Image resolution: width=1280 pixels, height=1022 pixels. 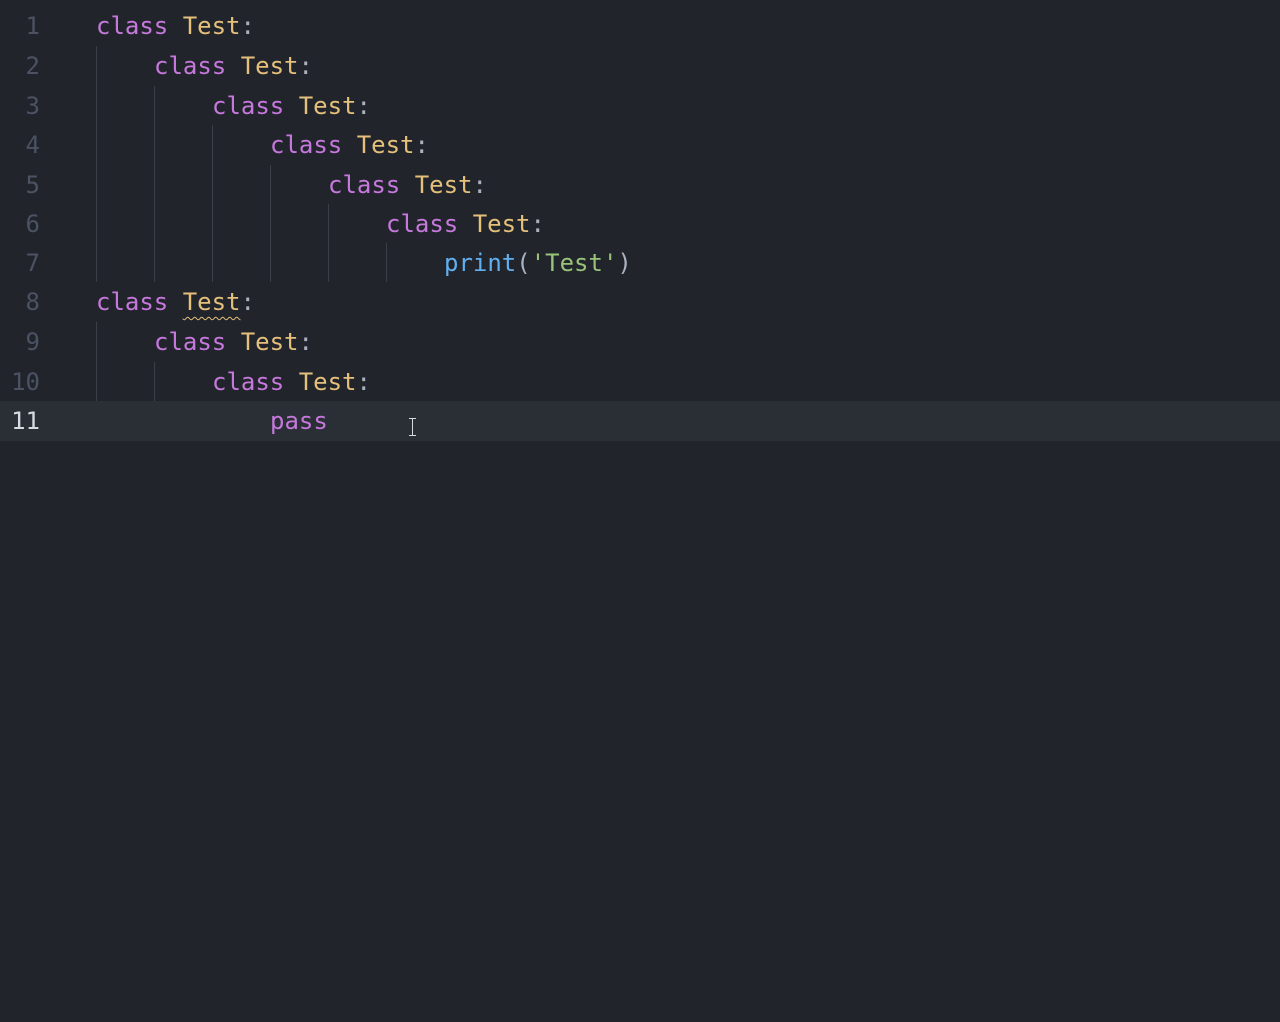 What do you see at coordinates (32, 224) in the screenshot?
I see `line-number: 6` at bounding box center [32, 224].